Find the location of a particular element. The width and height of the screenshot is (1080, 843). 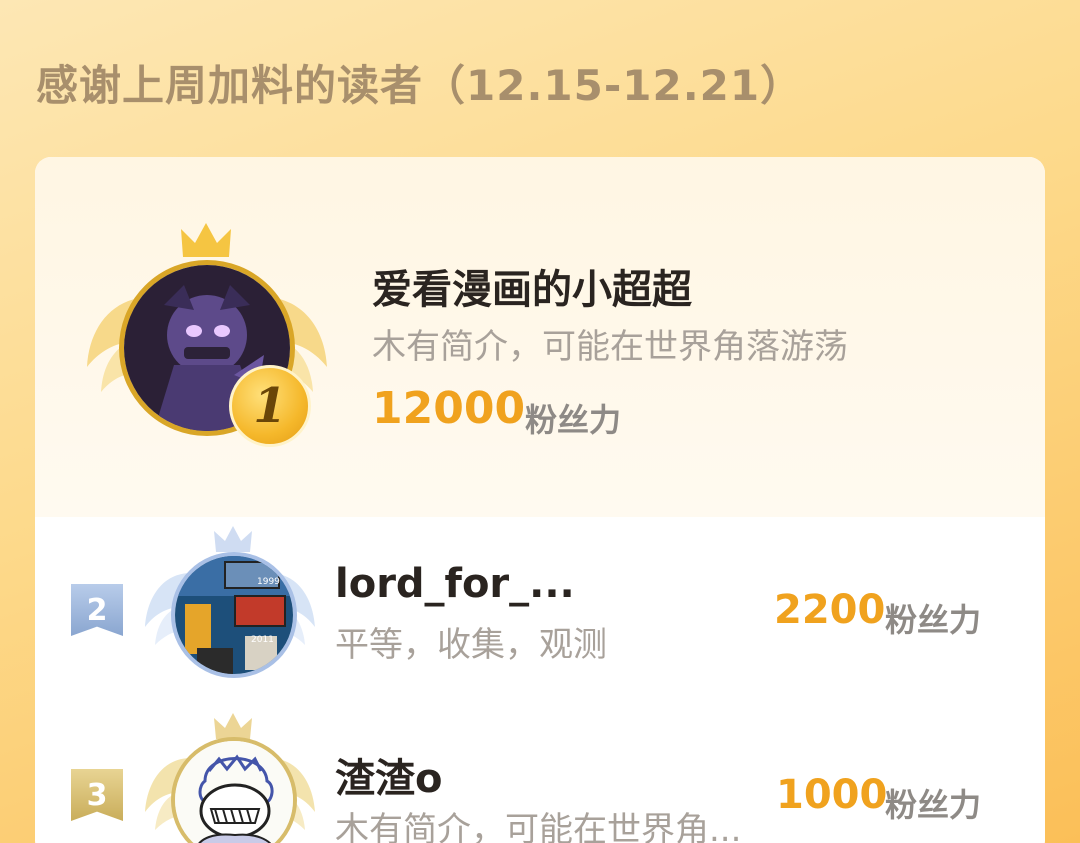

fan-power-value: 1000 is located at coordinates (832, 795).